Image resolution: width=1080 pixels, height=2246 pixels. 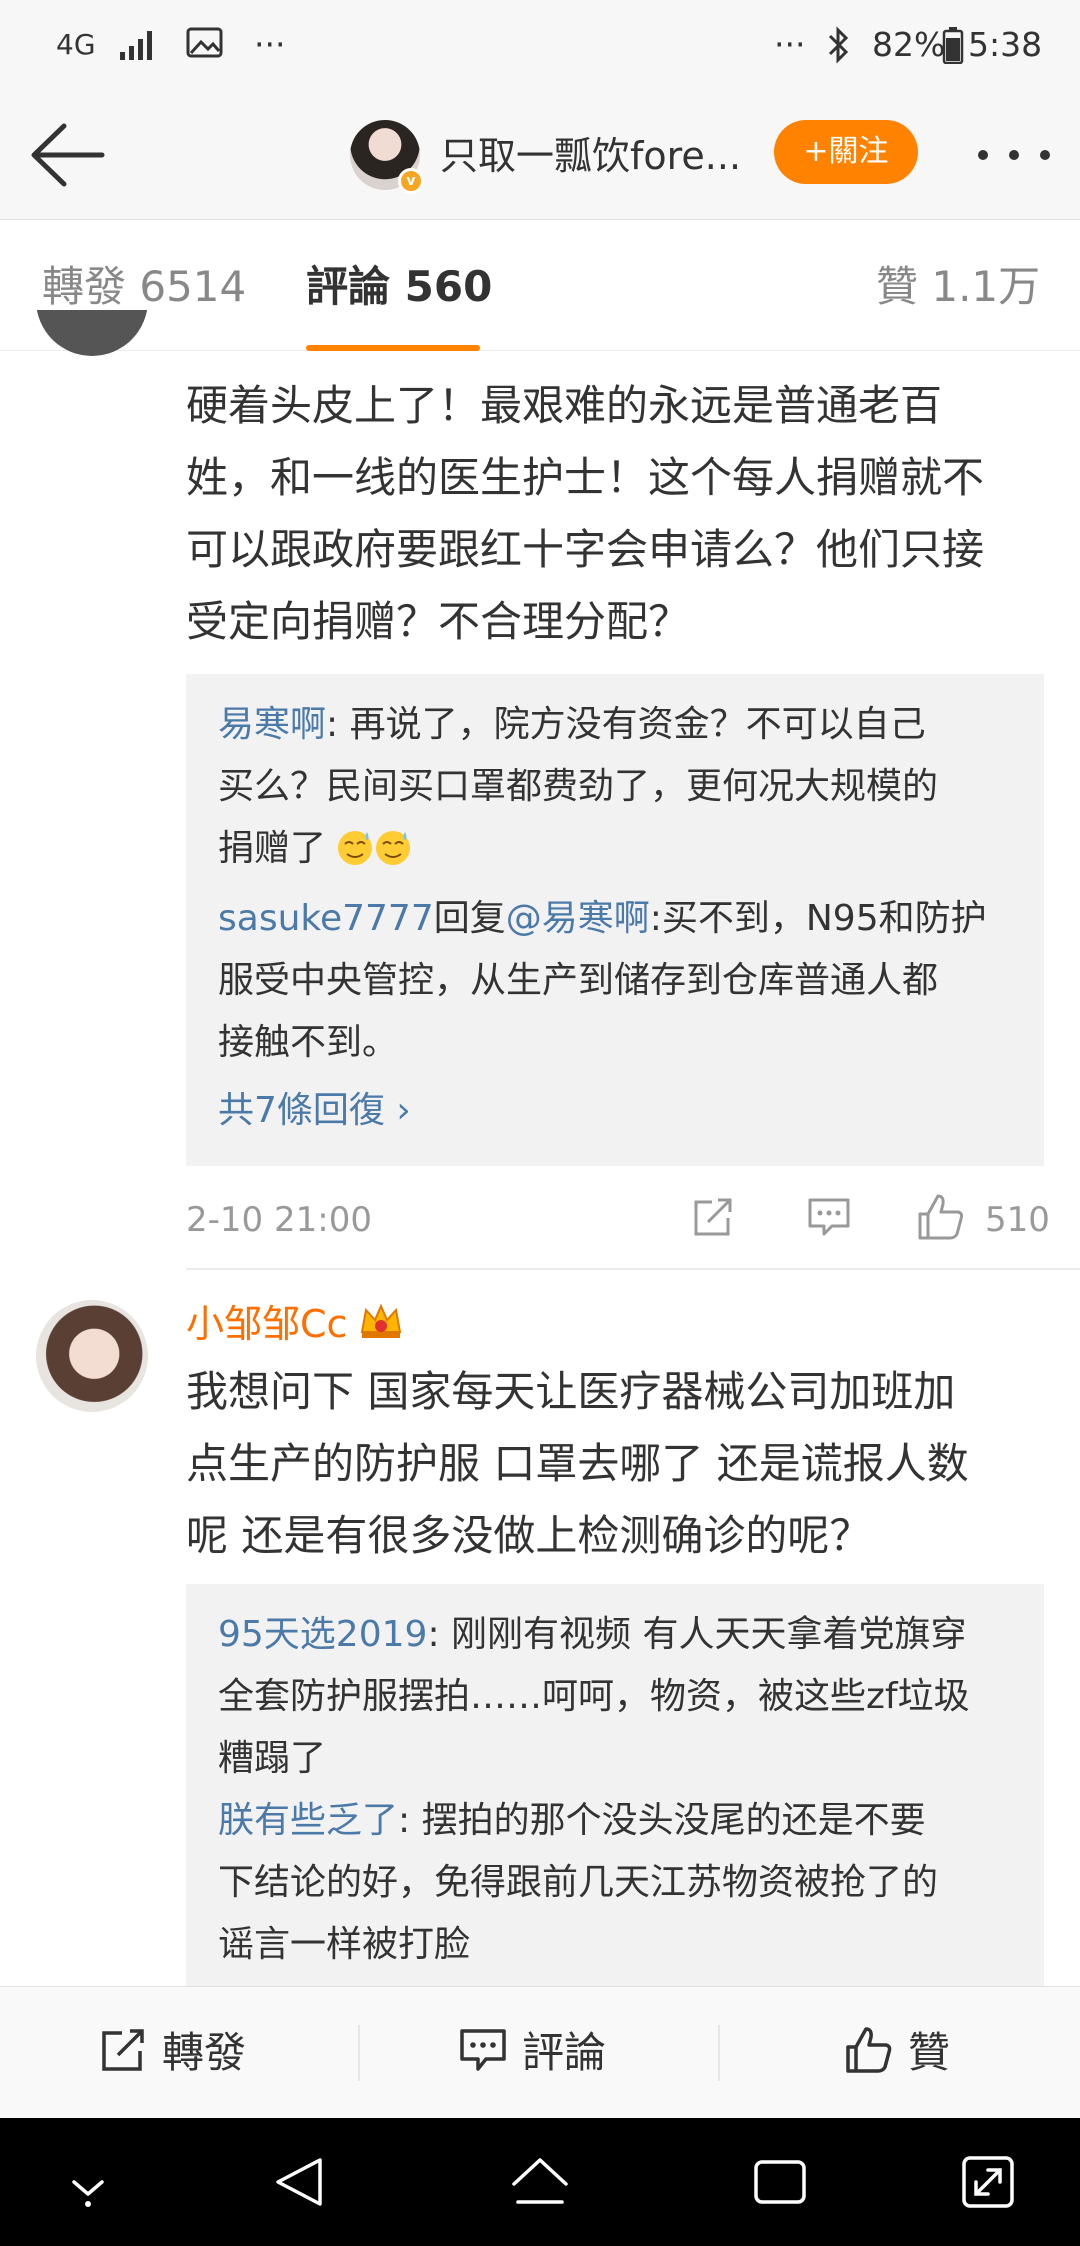 I want to click on comment-button: 評論, so click(x=532, y=2053).